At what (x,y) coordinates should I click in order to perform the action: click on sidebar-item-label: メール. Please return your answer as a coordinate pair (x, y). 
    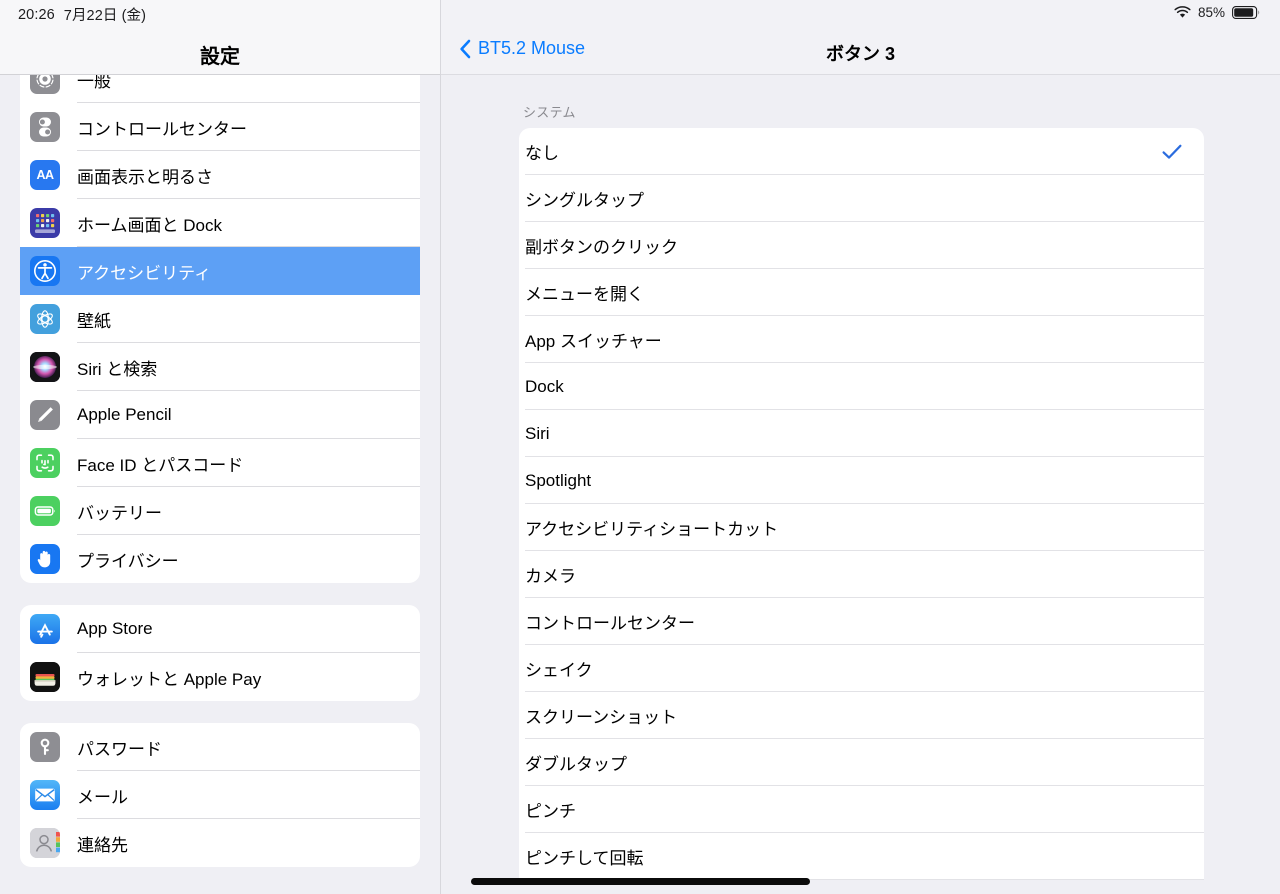
    Looking at the image, I should click on (102, 797).